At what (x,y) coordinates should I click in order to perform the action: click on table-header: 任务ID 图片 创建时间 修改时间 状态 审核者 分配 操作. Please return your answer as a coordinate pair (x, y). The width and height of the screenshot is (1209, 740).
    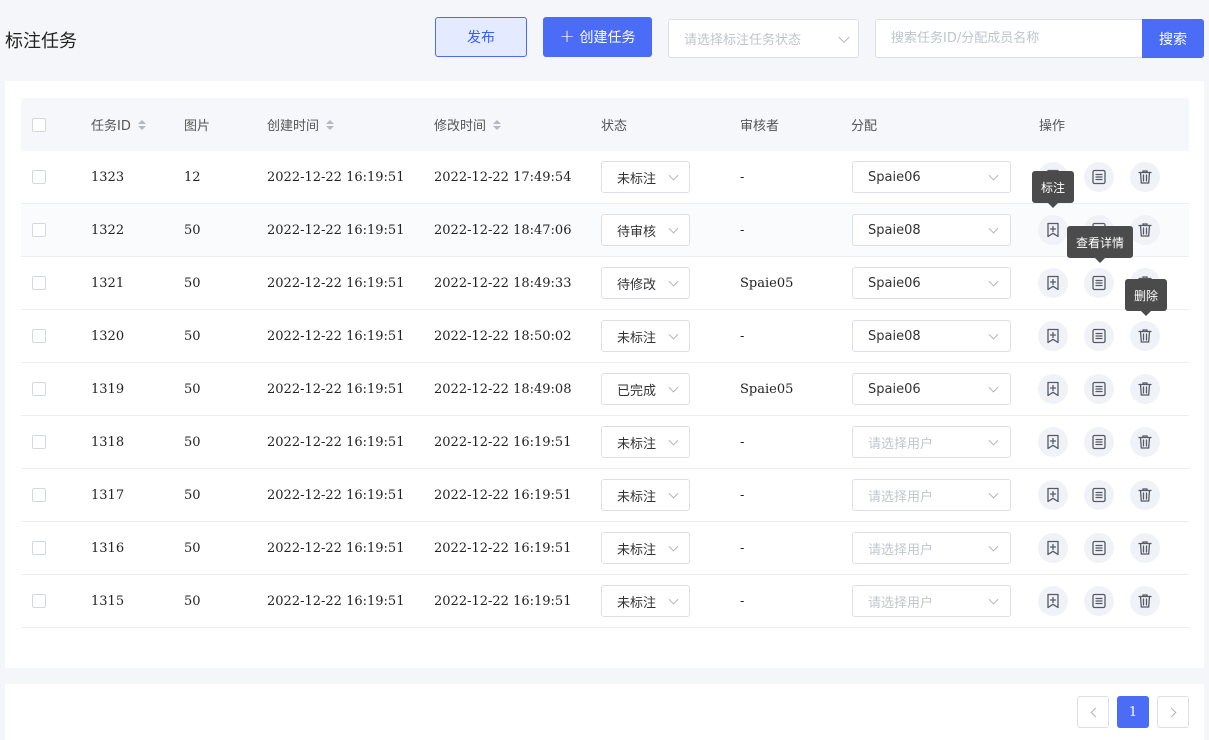
    Looking at the image, I should click on (605, 124).